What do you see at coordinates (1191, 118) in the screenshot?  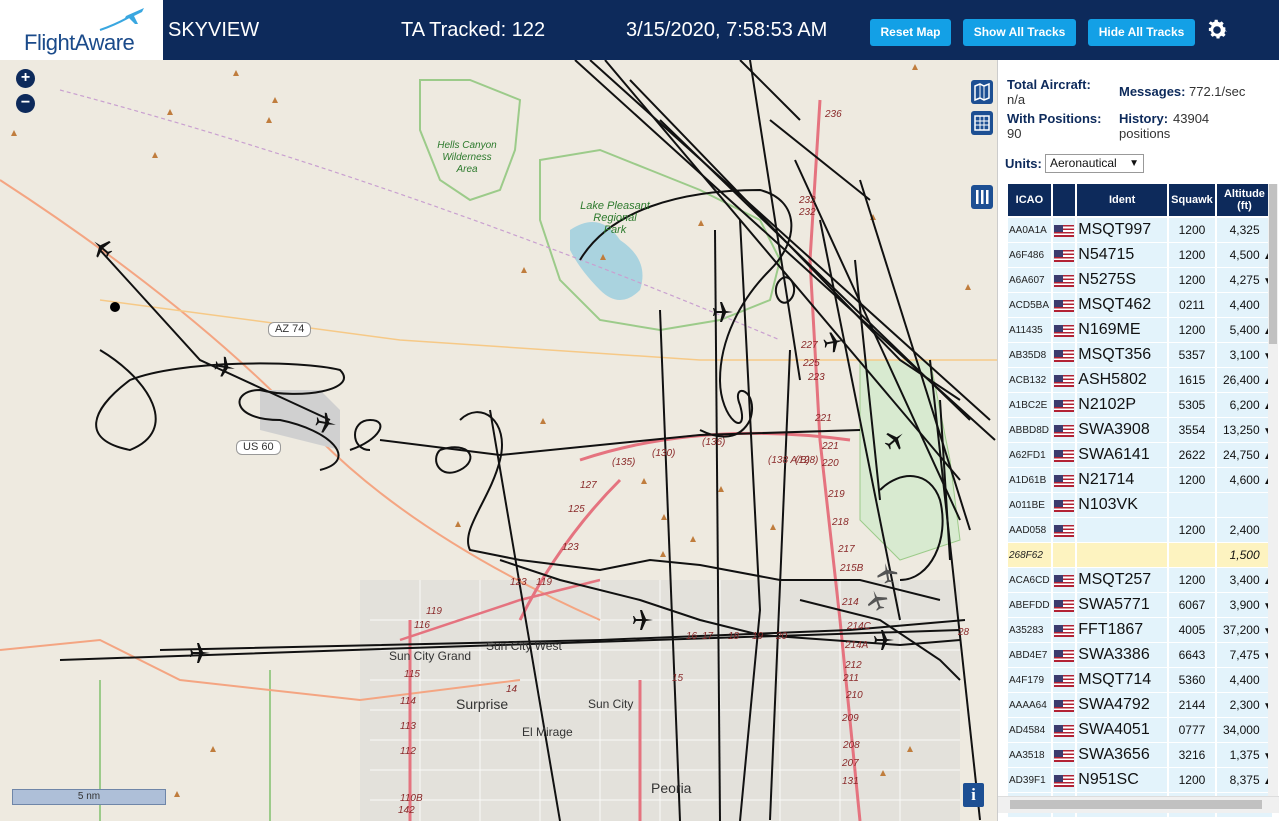 I see `history-value: 43904` at bounding box center [1191, 118].